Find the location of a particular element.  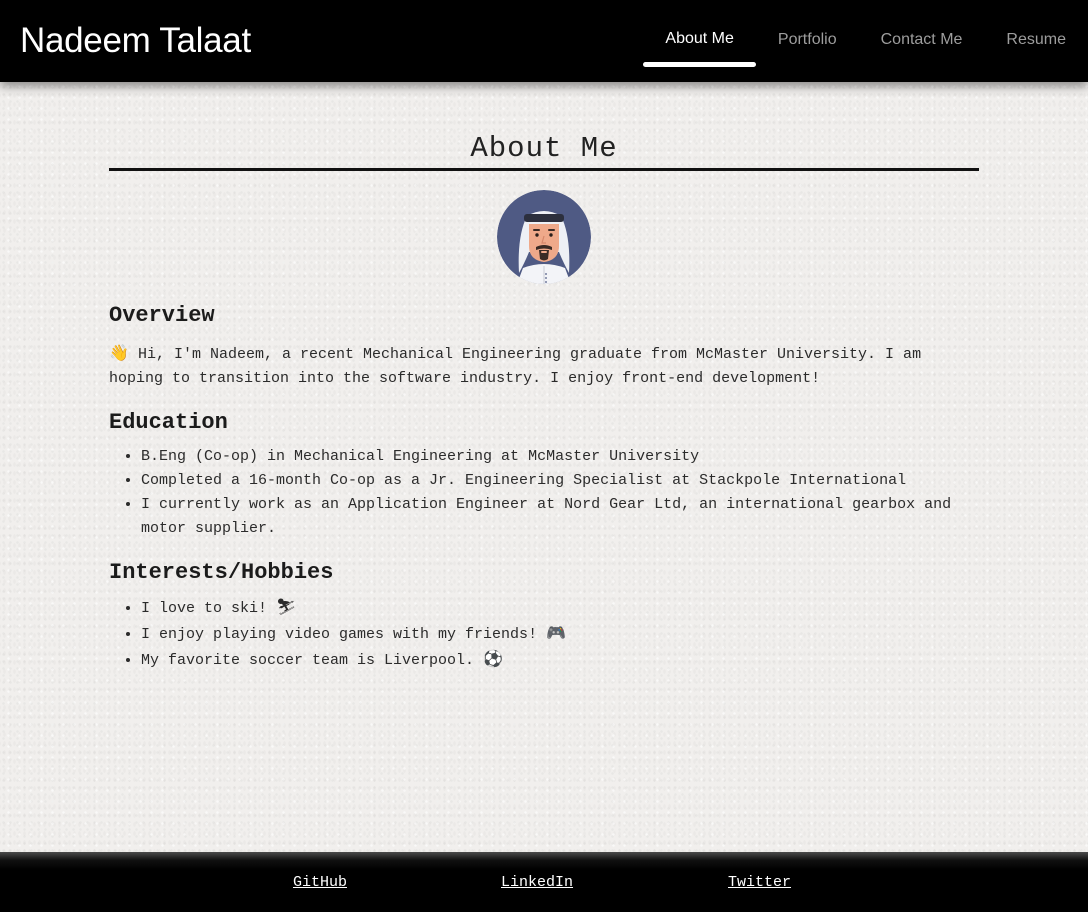

site-footer: GitHub LinkedIn Twitter is located at coordinates (544, 882).